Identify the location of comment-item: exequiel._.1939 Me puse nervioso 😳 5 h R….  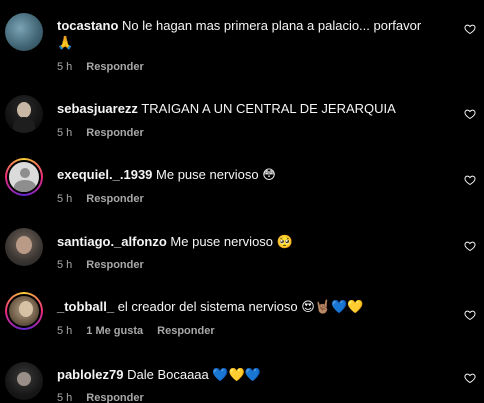
(242, 180).